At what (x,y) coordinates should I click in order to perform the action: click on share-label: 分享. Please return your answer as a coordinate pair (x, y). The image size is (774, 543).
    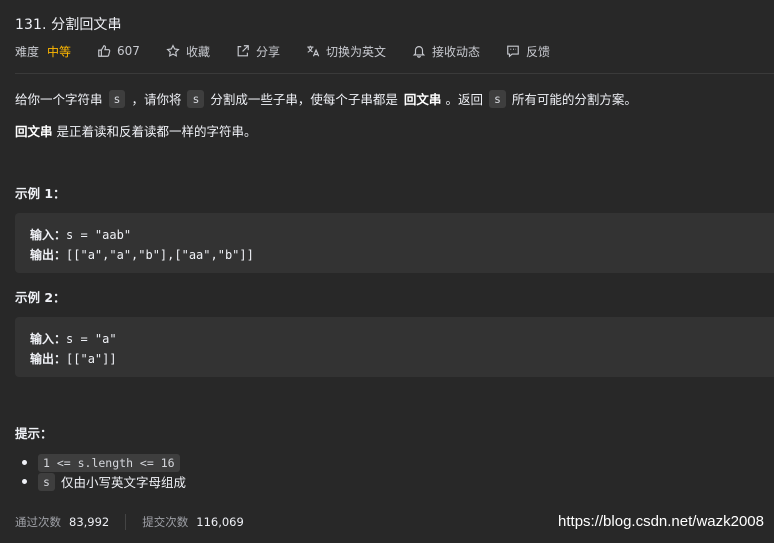
    Looking at the image, I should click on (267, 51).